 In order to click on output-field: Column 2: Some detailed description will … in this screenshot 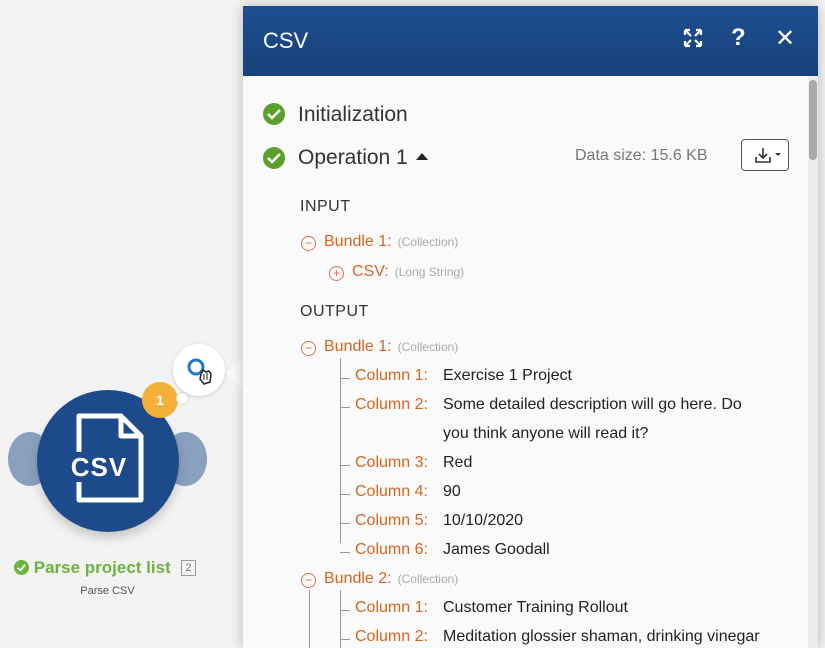, I will do `click(548, 405)`.